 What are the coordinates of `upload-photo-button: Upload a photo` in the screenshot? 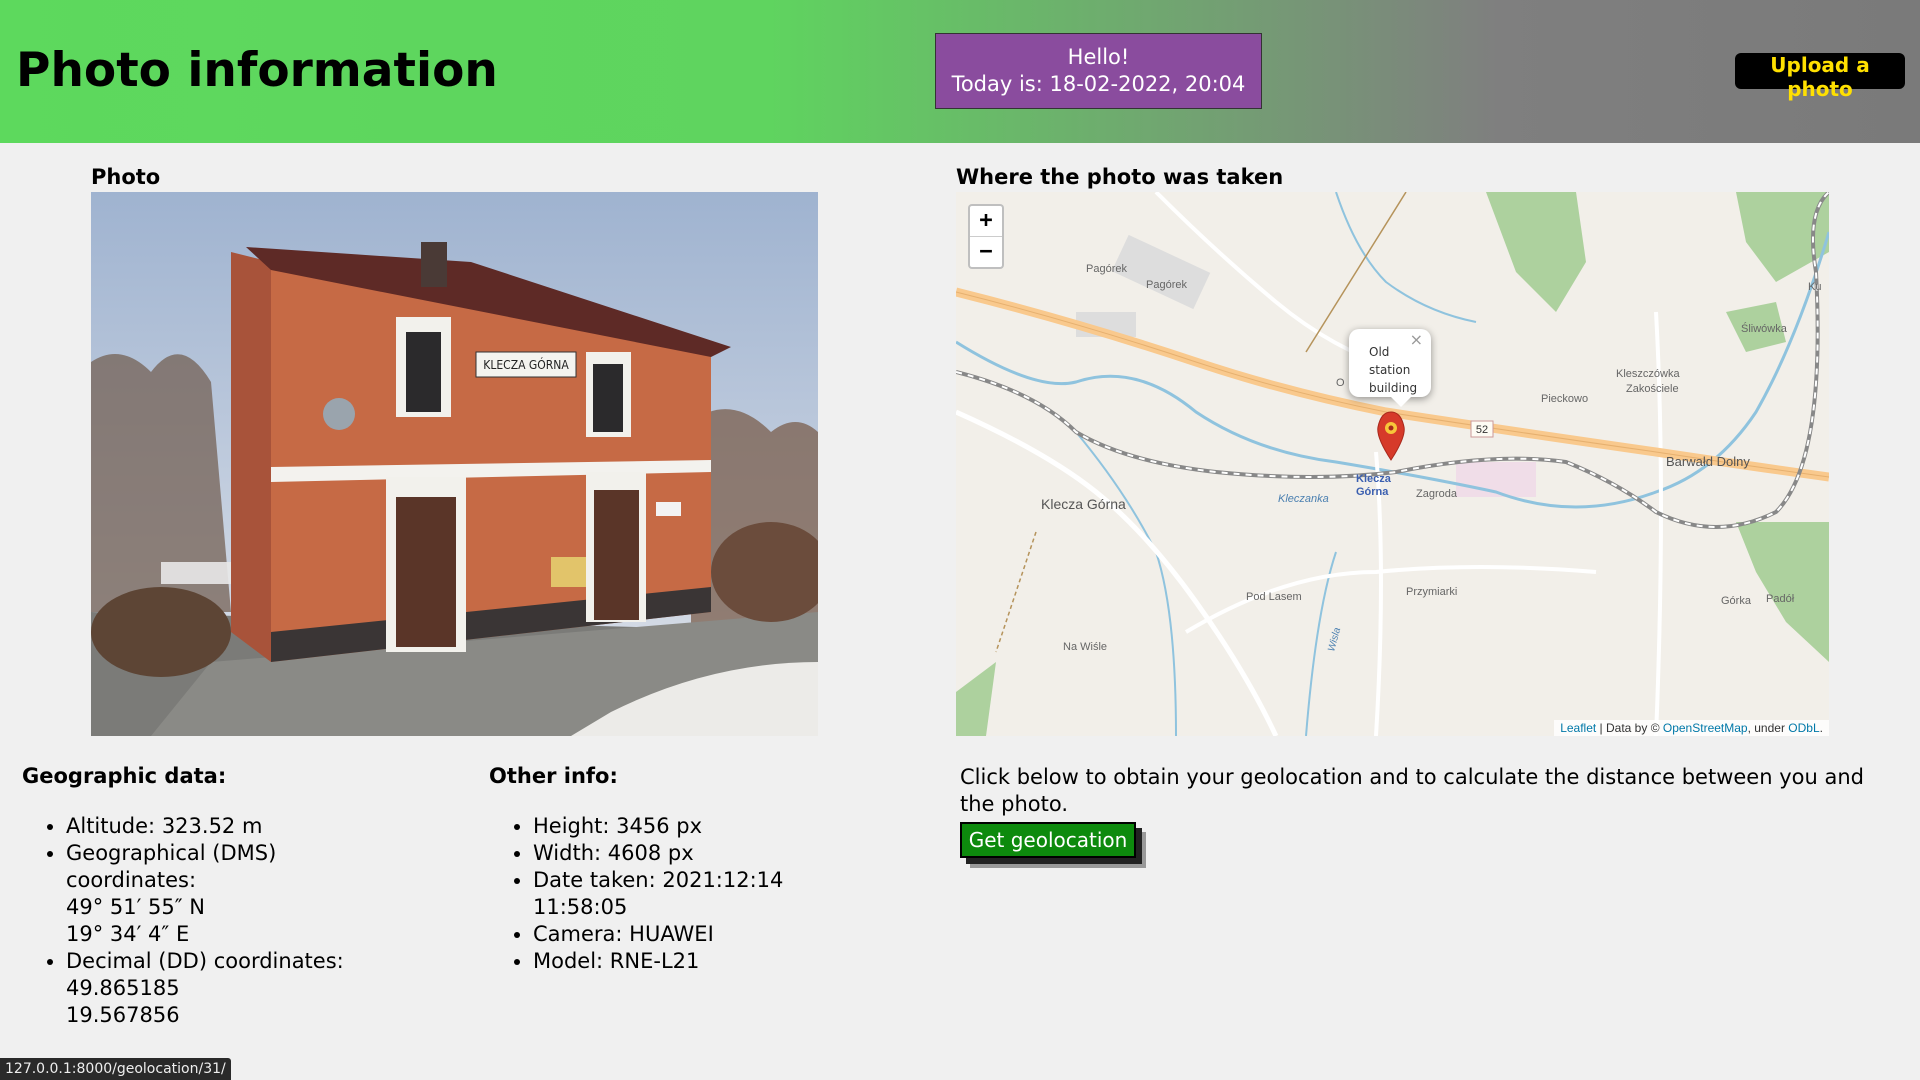 It's located at (1820, 77).